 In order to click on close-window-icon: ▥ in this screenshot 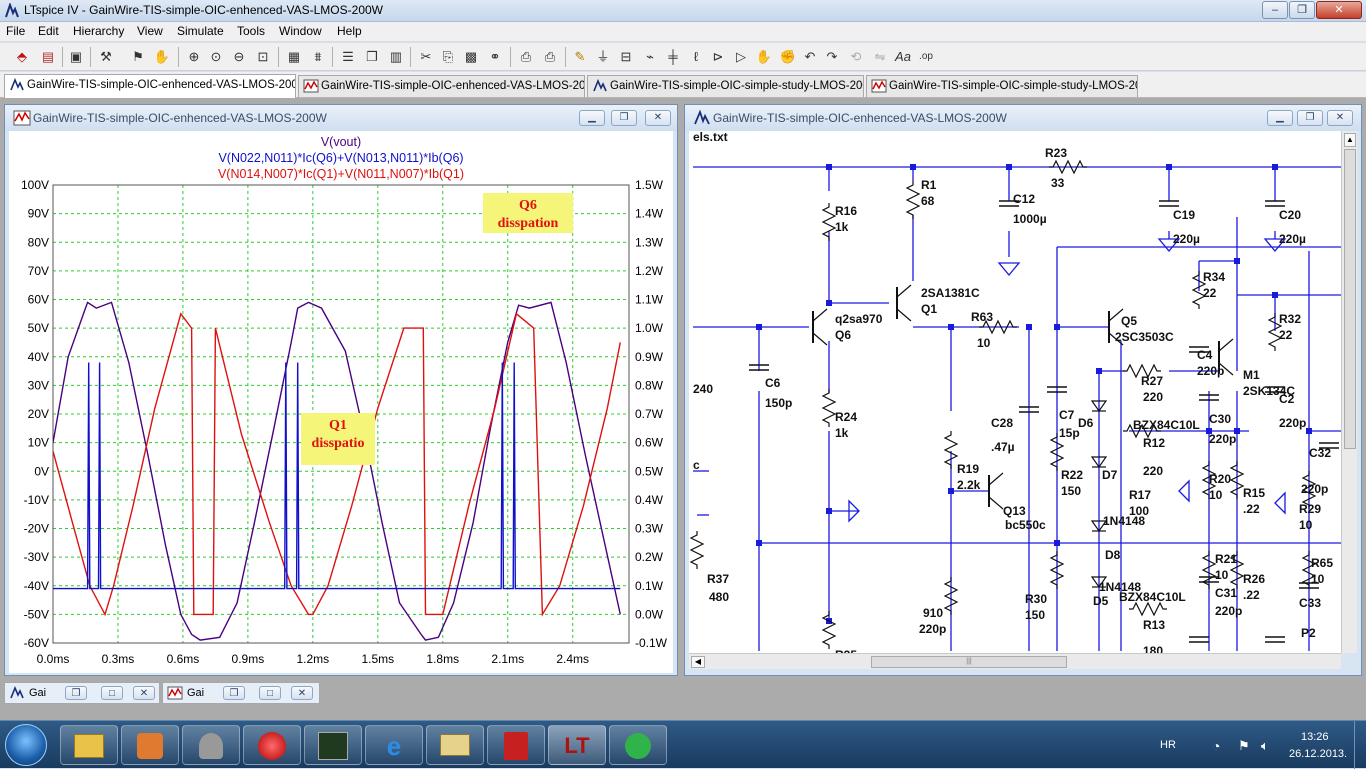, I will do `click(396, 57)`.